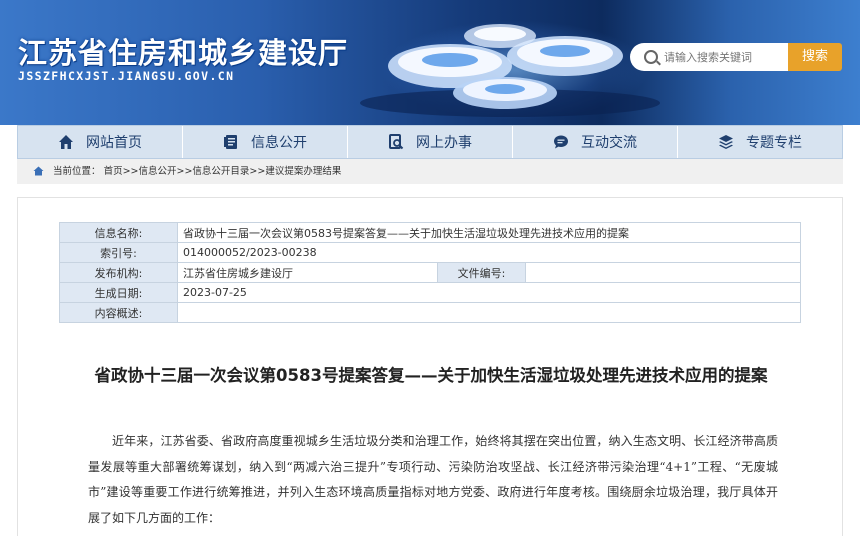 This screenshot has width=860, height=536. I want to click on docno-value, so click(663, 272).